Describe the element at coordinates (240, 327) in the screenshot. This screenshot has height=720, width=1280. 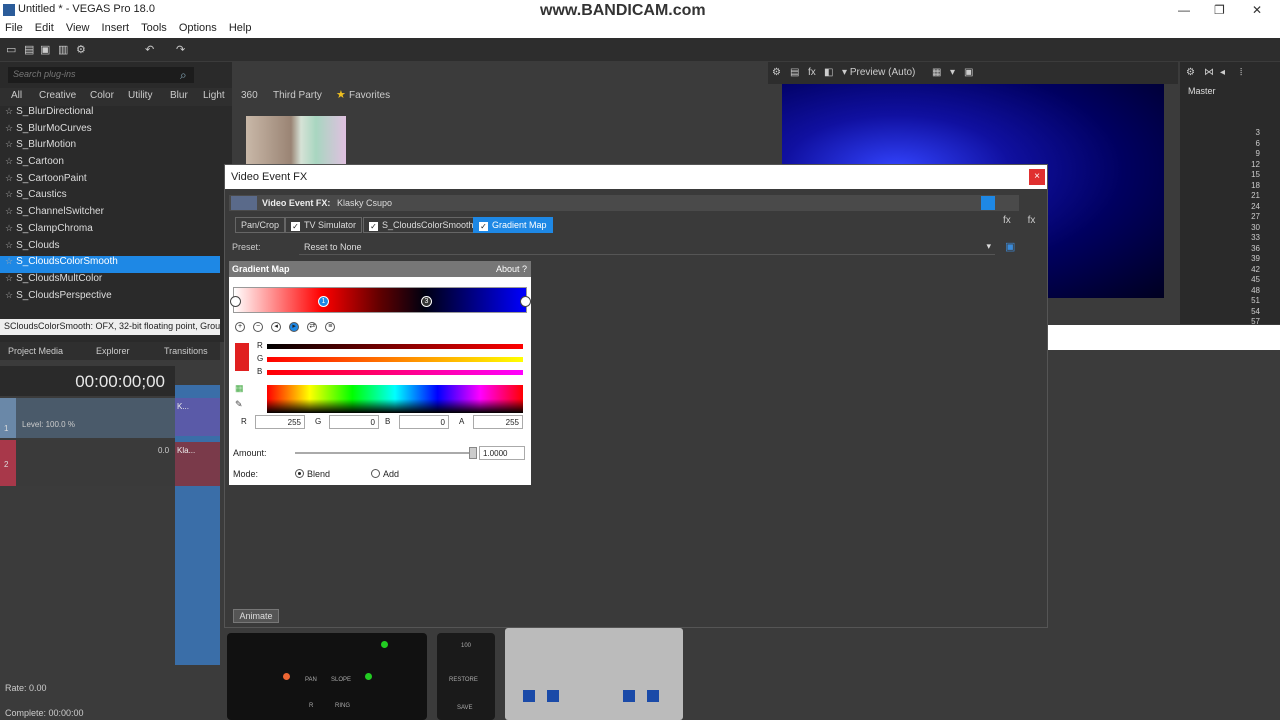
I see `add-stop-icon: +` at that location.